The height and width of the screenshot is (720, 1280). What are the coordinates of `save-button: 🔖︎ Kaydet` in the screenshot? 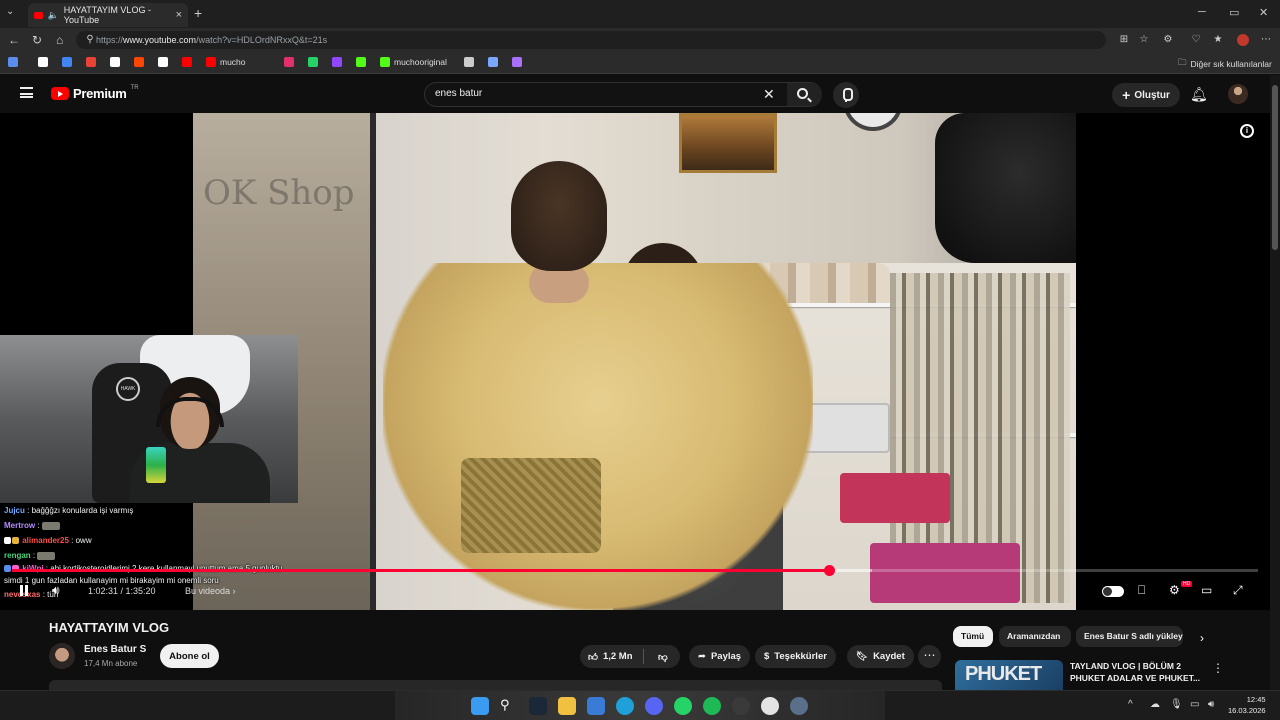 It's located at (880, 656).